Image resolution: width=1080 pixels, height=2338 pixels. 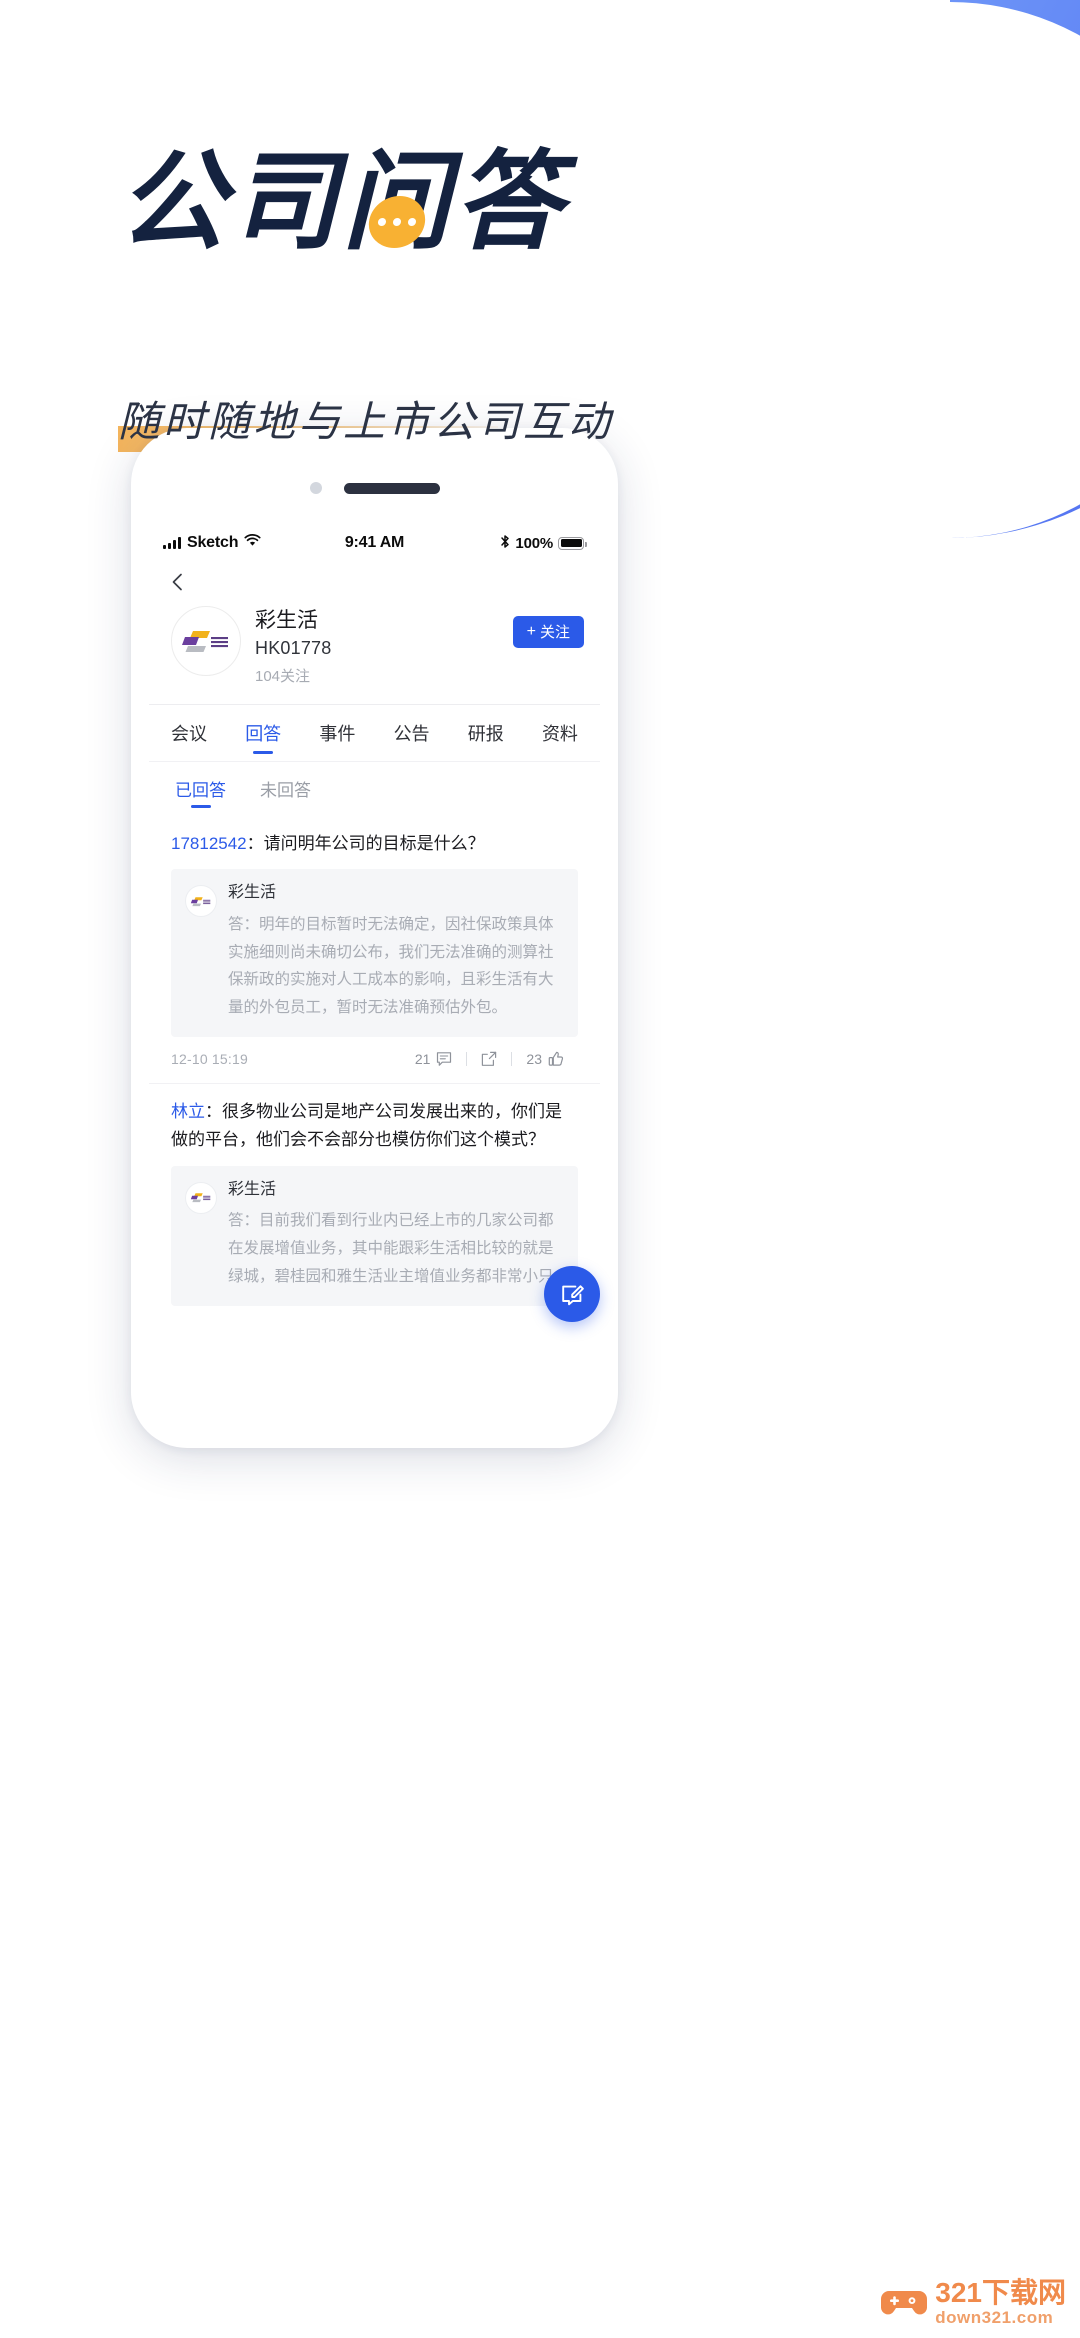 I want to click on comment-count: 21, so click(x=422, y=1059).